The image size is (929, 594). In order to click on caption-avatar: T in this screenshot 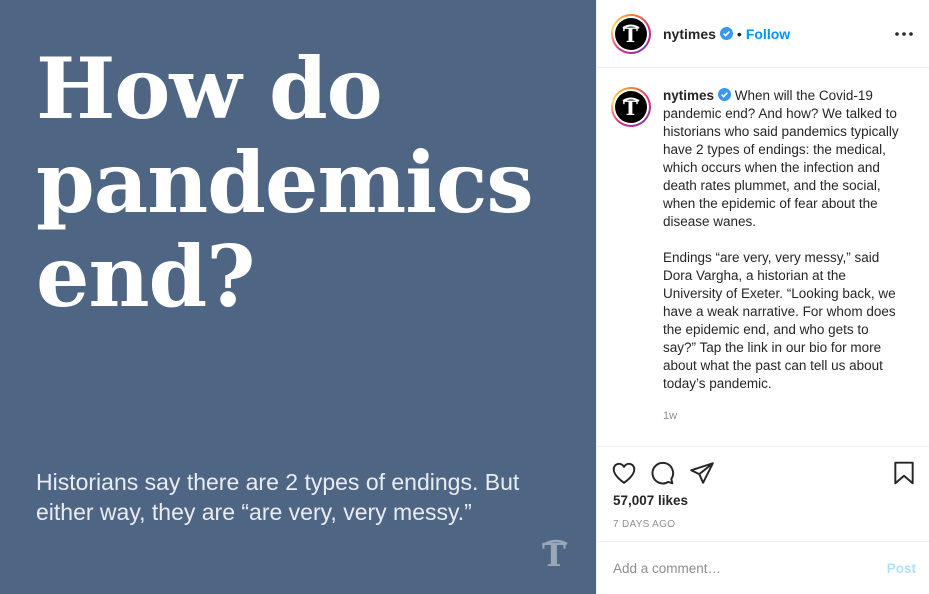, I will do `click(631, 107)`.